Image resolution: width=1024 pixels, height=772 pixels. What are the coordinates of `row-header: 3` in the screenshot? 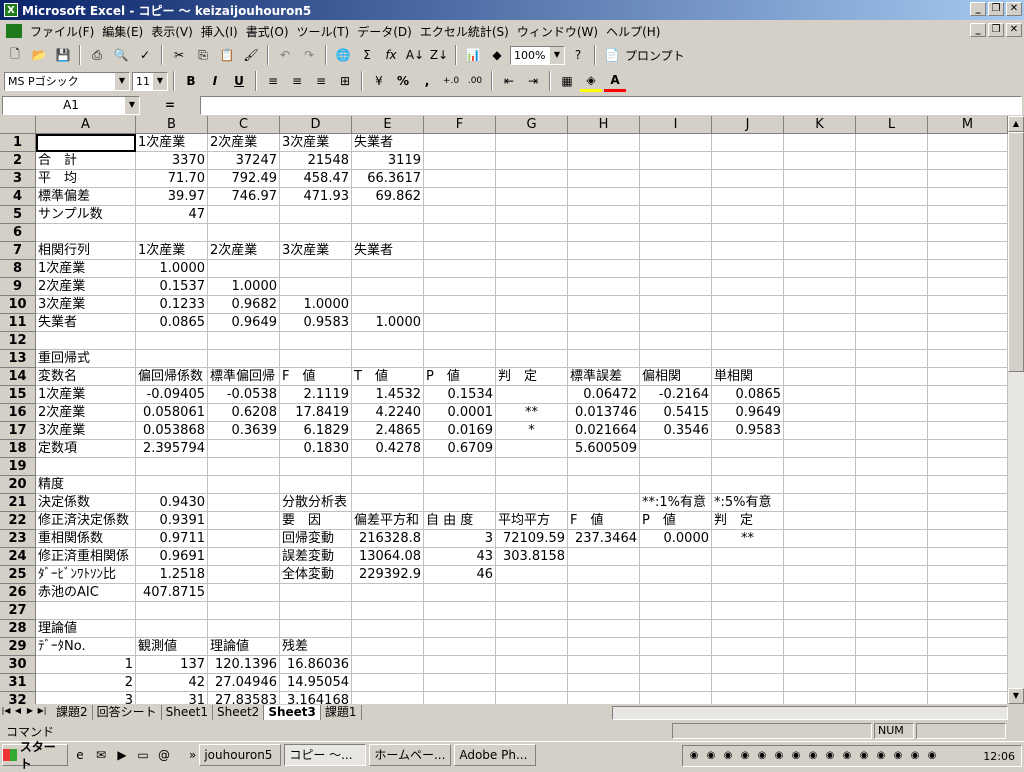 It's located at (18, 179).